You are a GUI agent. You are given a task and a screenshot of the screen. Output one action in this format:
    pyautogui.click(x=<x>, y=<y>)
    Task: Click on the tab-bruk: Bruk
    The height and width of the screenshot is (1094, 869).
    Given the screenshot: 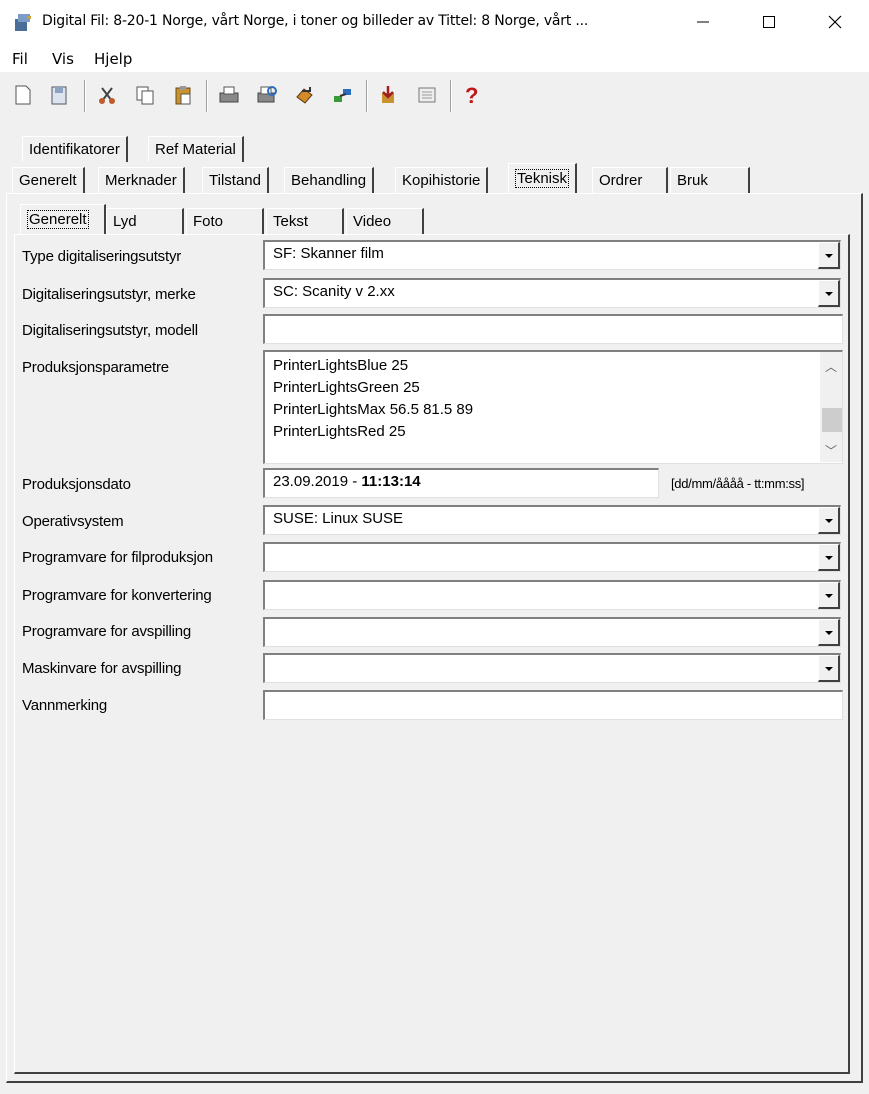 What is the action you would take?
    pyautogui.click(x=710, y=180)
    